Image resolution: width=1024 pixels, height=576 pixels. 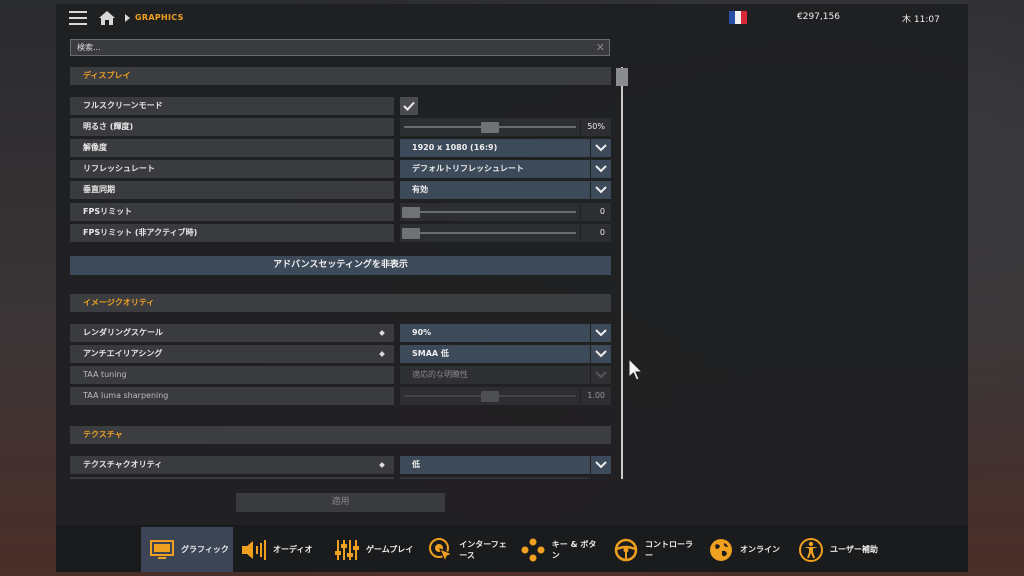 I want to click on money-display: €297,156, so click(x=818, y=17).